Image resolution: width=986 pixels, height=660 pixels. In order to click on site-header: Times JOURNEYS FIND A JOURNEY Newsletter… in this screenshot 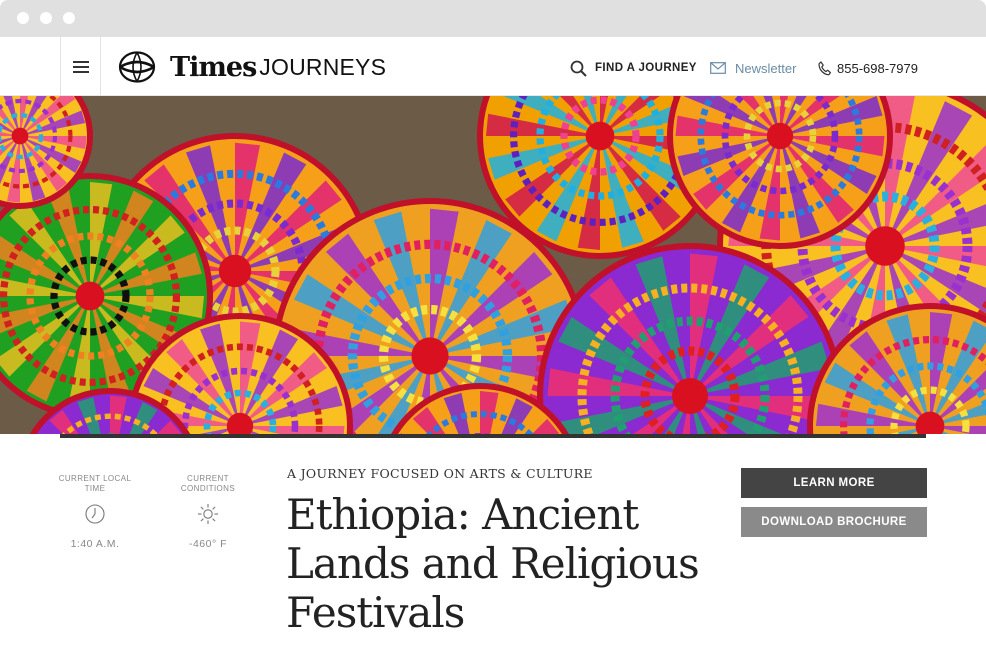, I will do `click(493, 66)`.